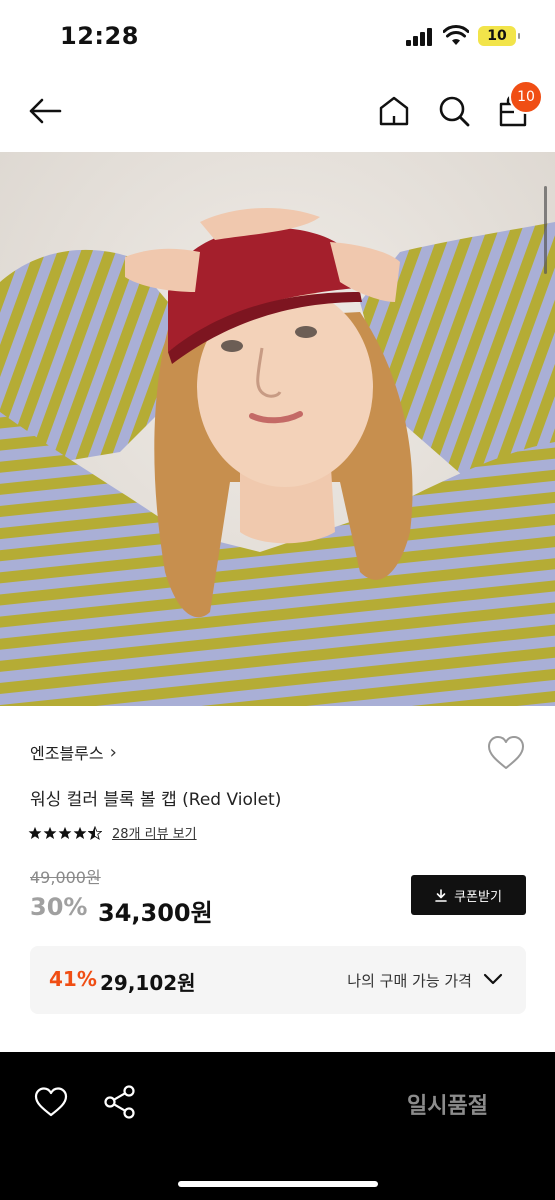 Image resolution: width=555 pixels, height=1200 pixels. Describe the element at coordinates (65, 877) in the screenshot. I see `original-price: 49,000원` at that location.